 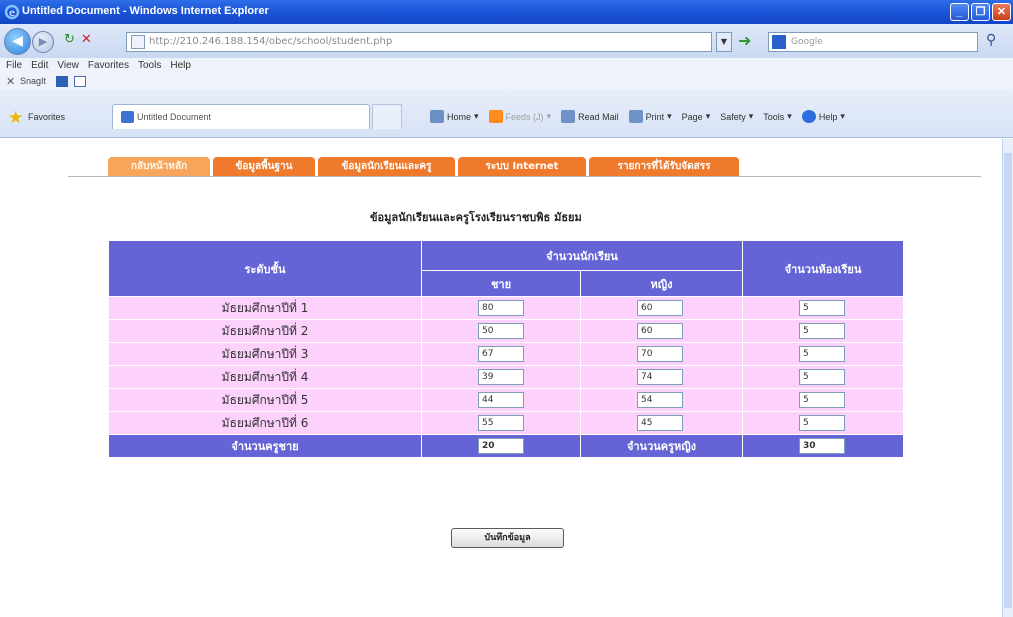 I want to click on table-row: มัธยมศึกษาปีที่ 6 55 45 5, so click(x=506, y=423).